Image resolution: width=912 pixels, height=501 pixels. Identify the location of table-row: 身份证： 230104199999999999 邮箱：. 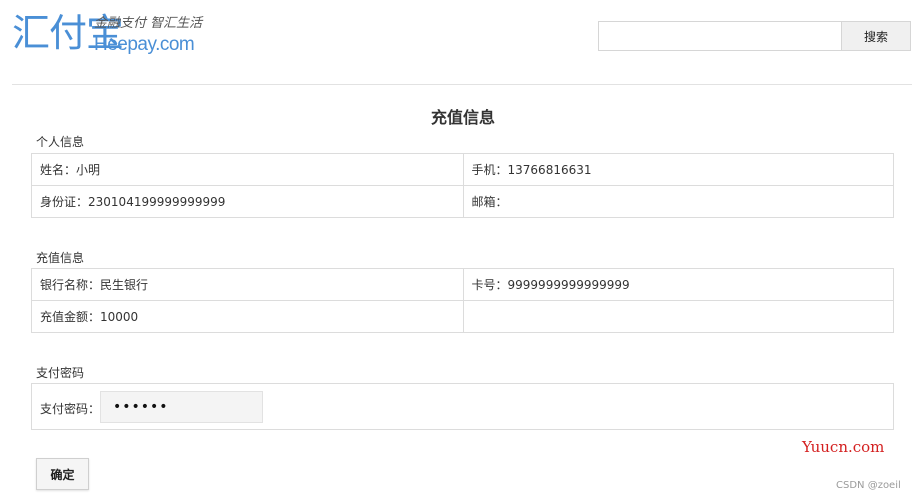
(462, 201).